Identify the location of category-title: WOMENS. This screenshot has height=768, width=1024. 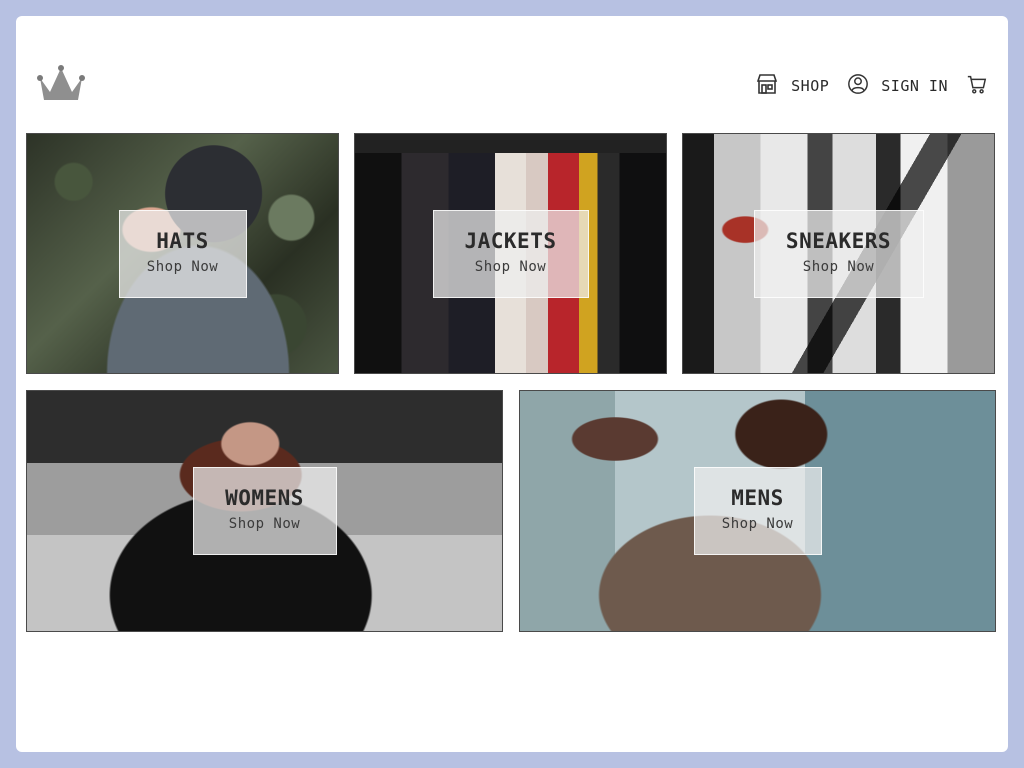
(264, 498).